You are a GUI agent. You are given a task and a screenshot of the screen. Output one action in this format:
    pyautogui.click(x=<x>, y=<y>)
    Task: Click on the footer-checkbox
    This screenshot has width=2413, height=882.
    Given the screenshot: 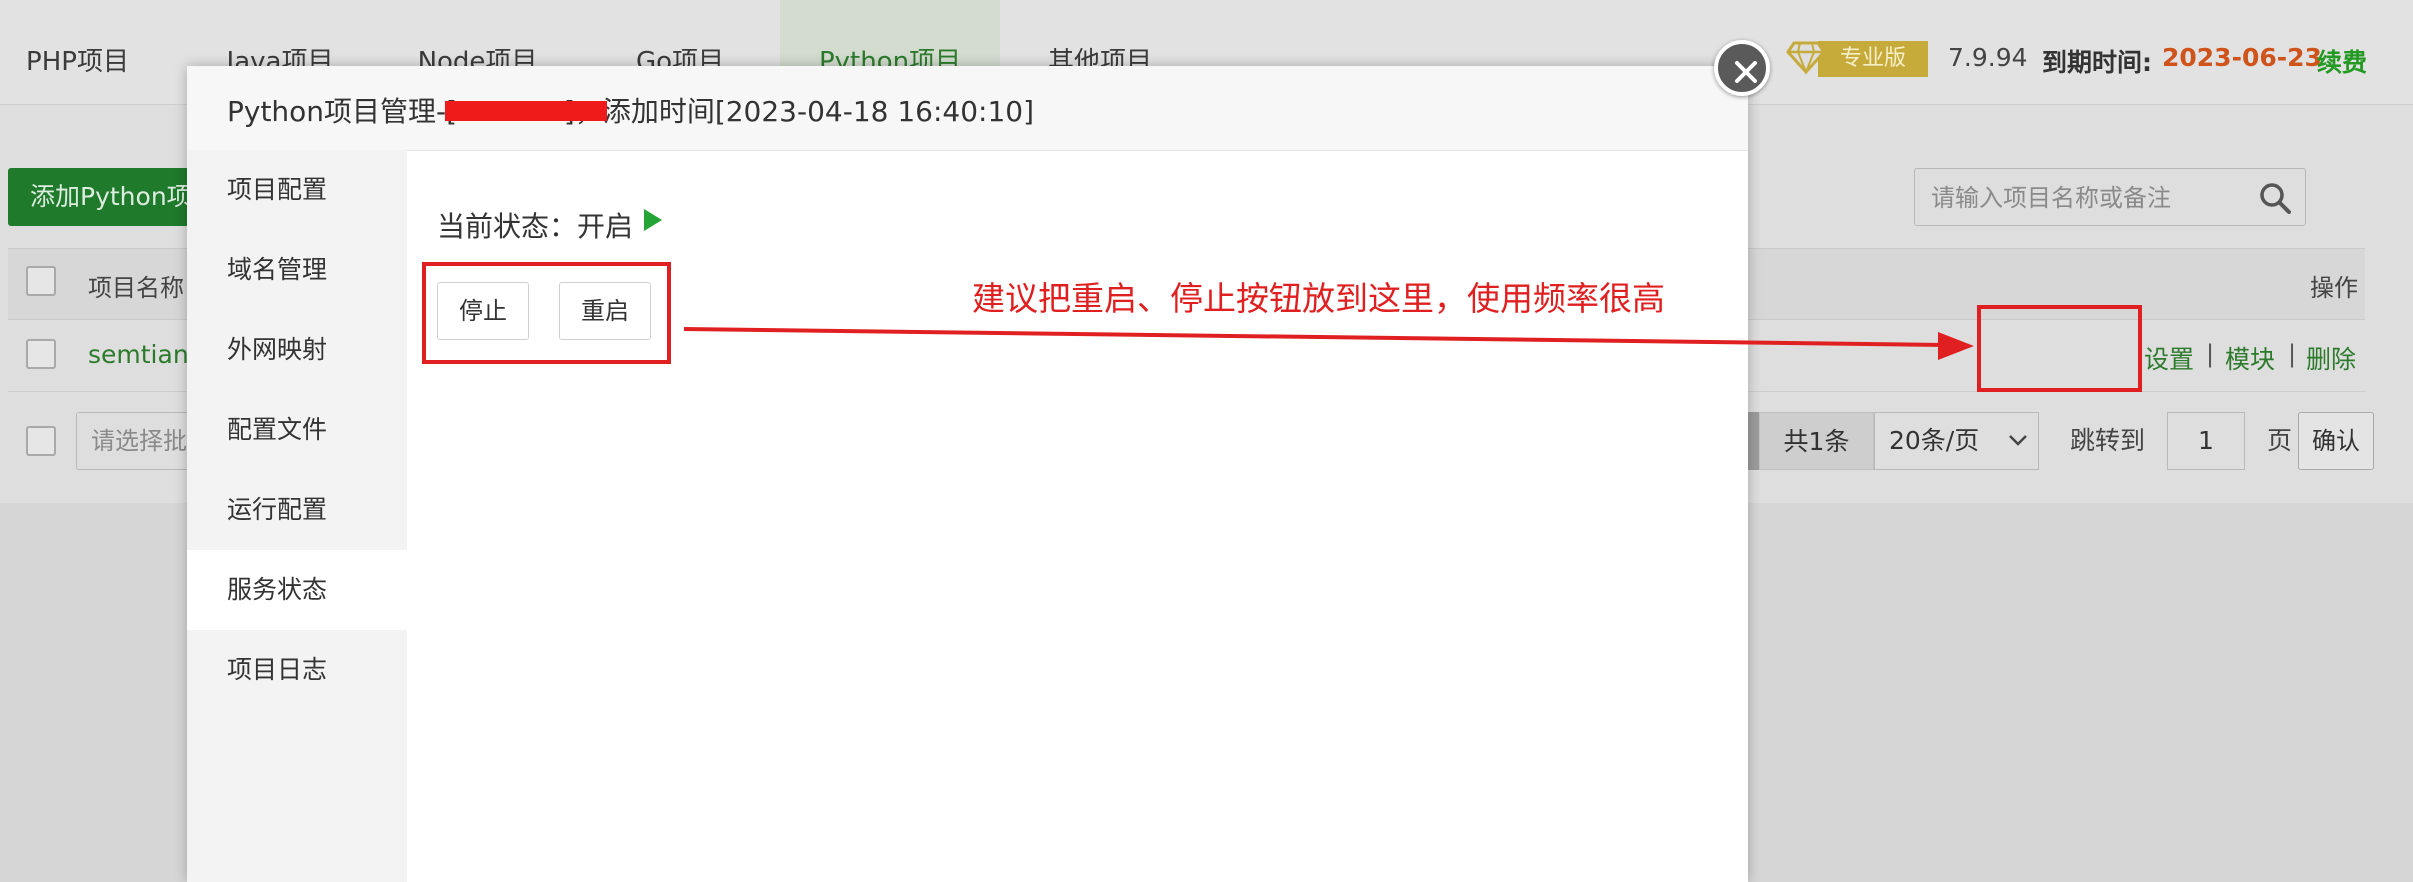 What is the action you would take?
    pyautogui.click(x=41, y=441)
    